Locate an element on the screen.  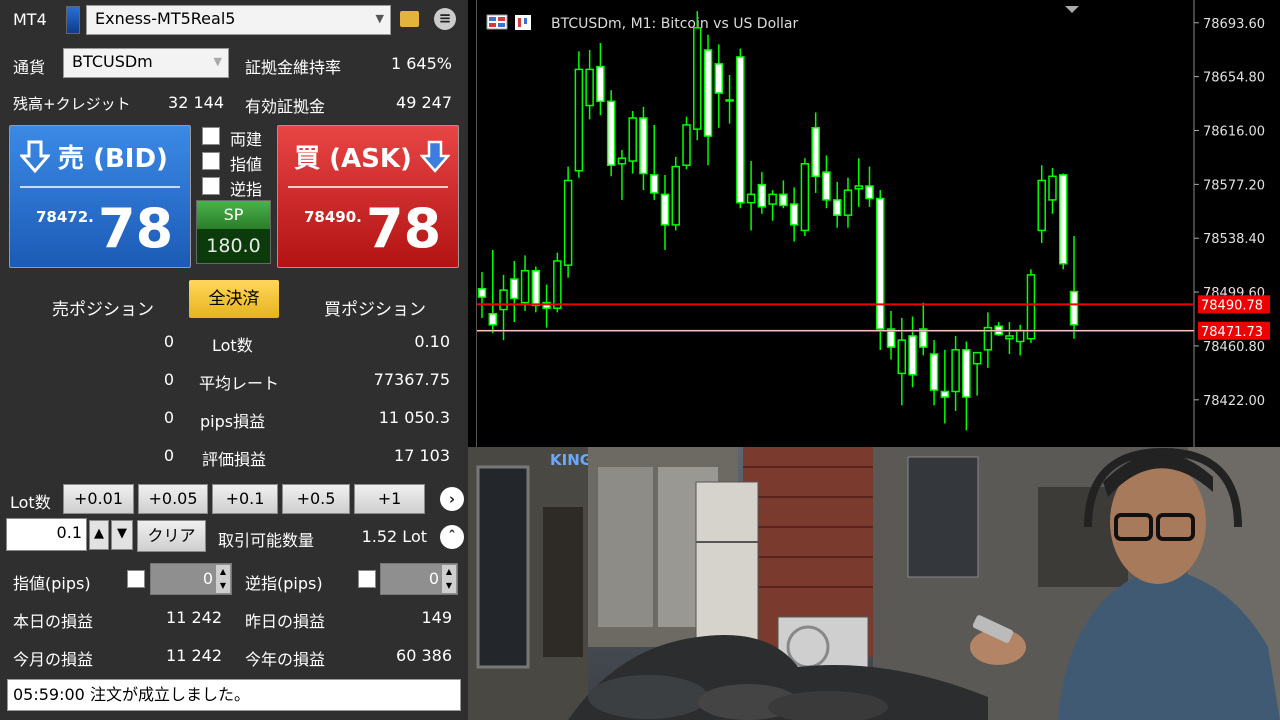
hedge-checkbox is located at coordinates (211, 136).